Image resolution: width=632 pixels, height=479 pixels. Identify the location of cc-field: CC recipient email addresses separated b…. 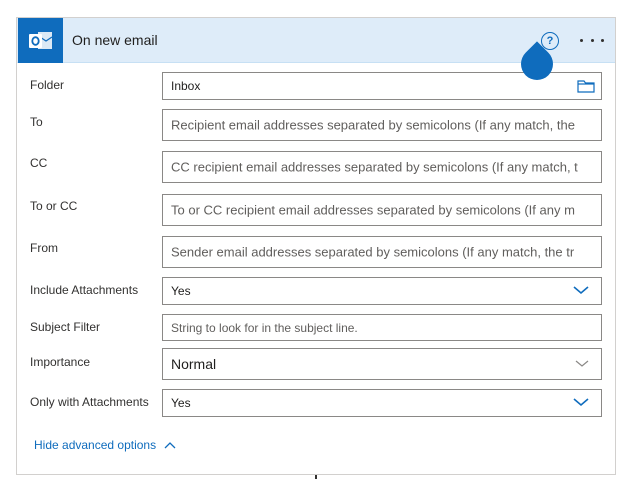
(382, 167).